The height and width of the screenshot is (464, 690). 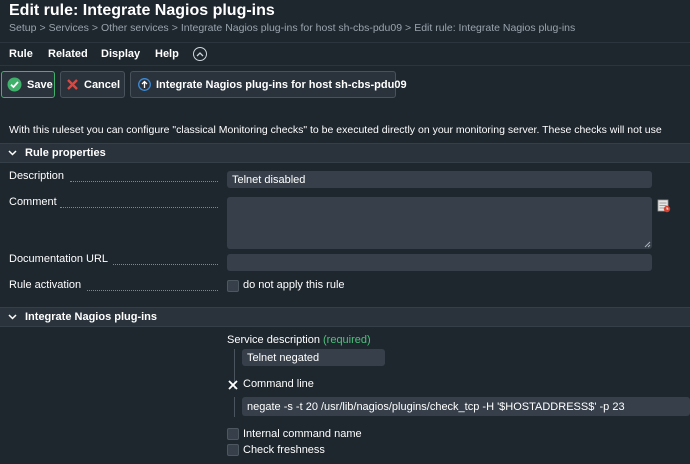 I want to click on arrow-up-circle-icon, so click(x=144, y=84).